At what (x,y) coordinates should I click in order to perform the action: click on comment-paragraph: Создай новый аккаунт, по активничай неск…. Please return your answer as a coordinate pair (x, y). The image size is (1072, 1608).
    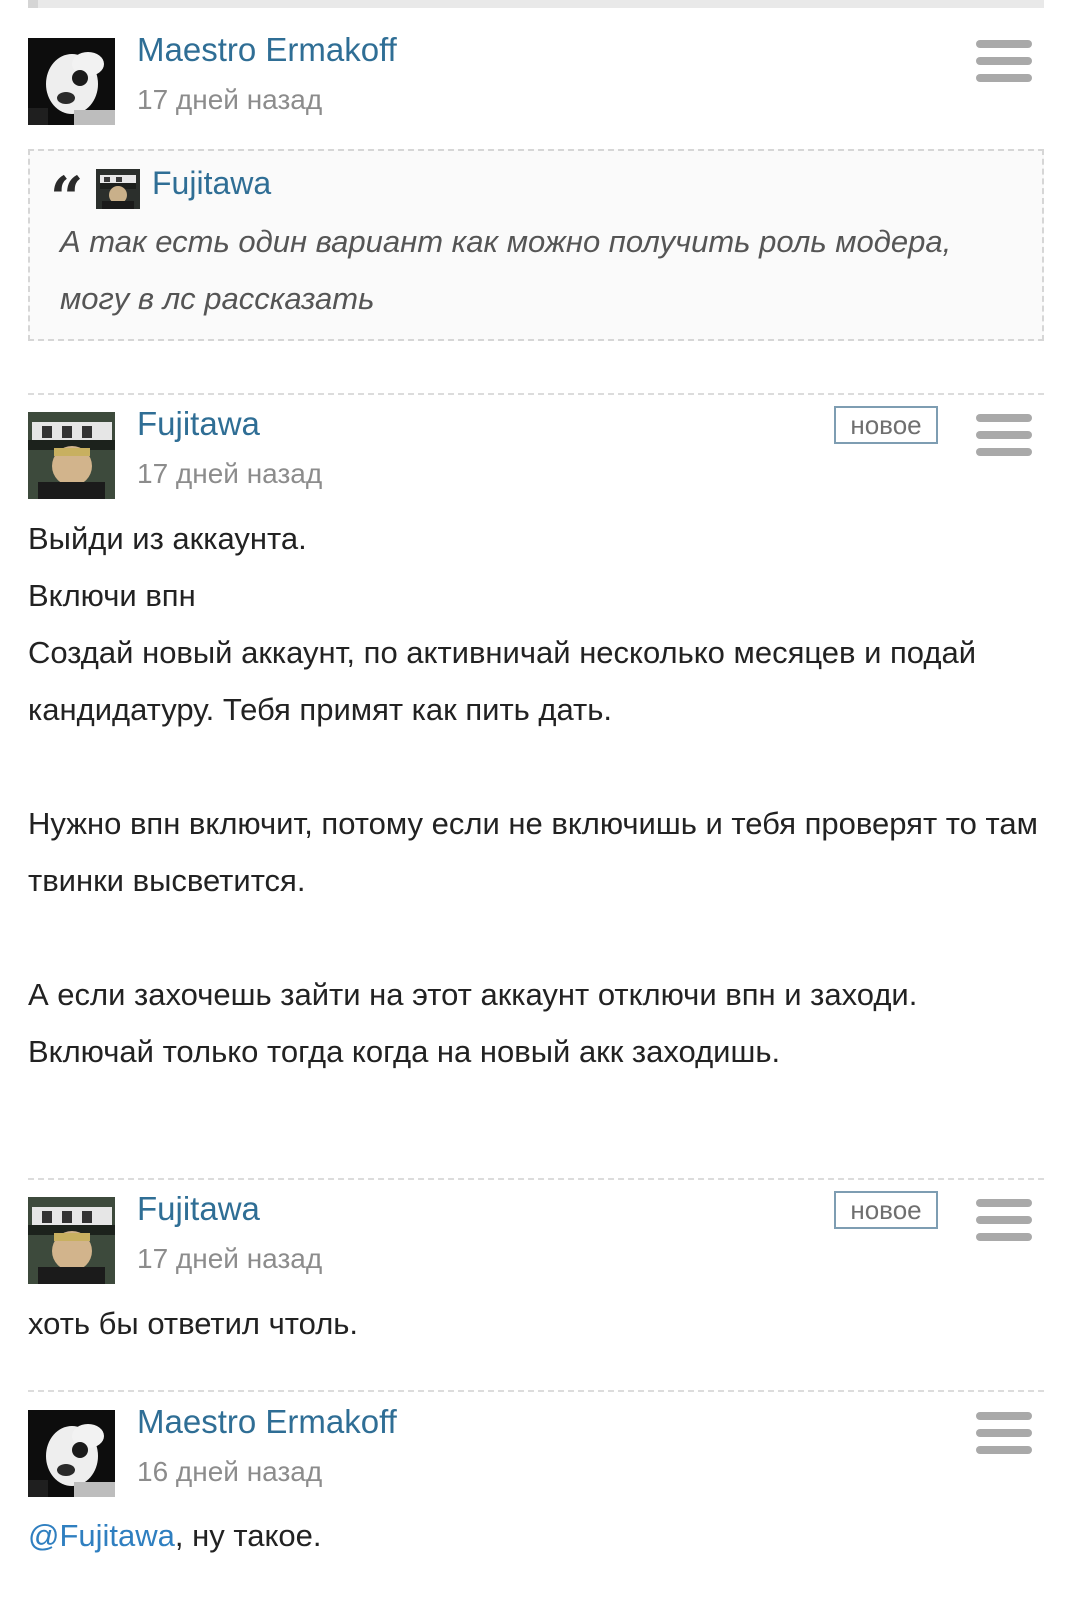
    Looking at the image, I should click on (502, 681).